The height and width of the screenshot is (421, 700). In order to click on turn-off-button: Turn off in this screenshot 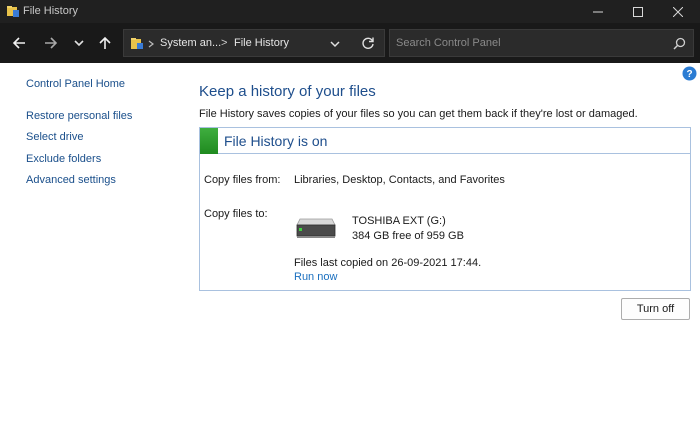, I will do `click(655, 309)`.